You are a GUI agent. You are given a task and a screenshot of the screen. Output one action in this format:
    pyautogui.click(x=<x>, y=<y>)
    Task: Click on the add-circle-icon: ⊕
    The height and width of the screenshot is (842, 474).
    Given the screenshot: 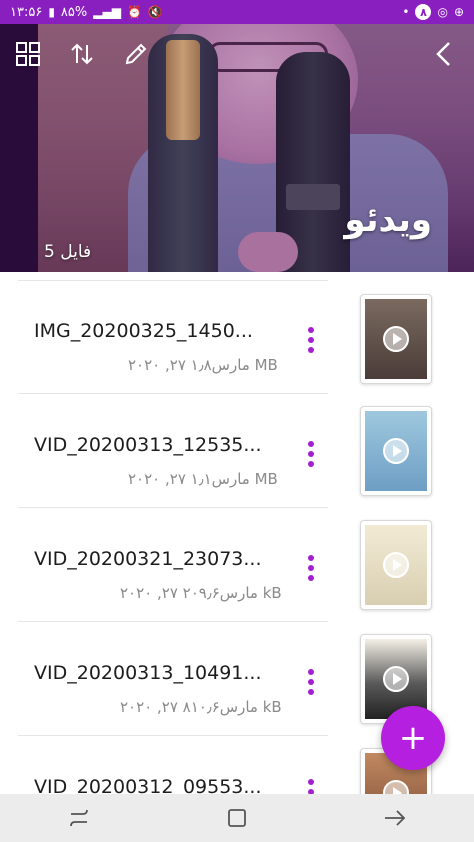 What is the action you would take?
    pyautogui.click(x=458, y=12)
    